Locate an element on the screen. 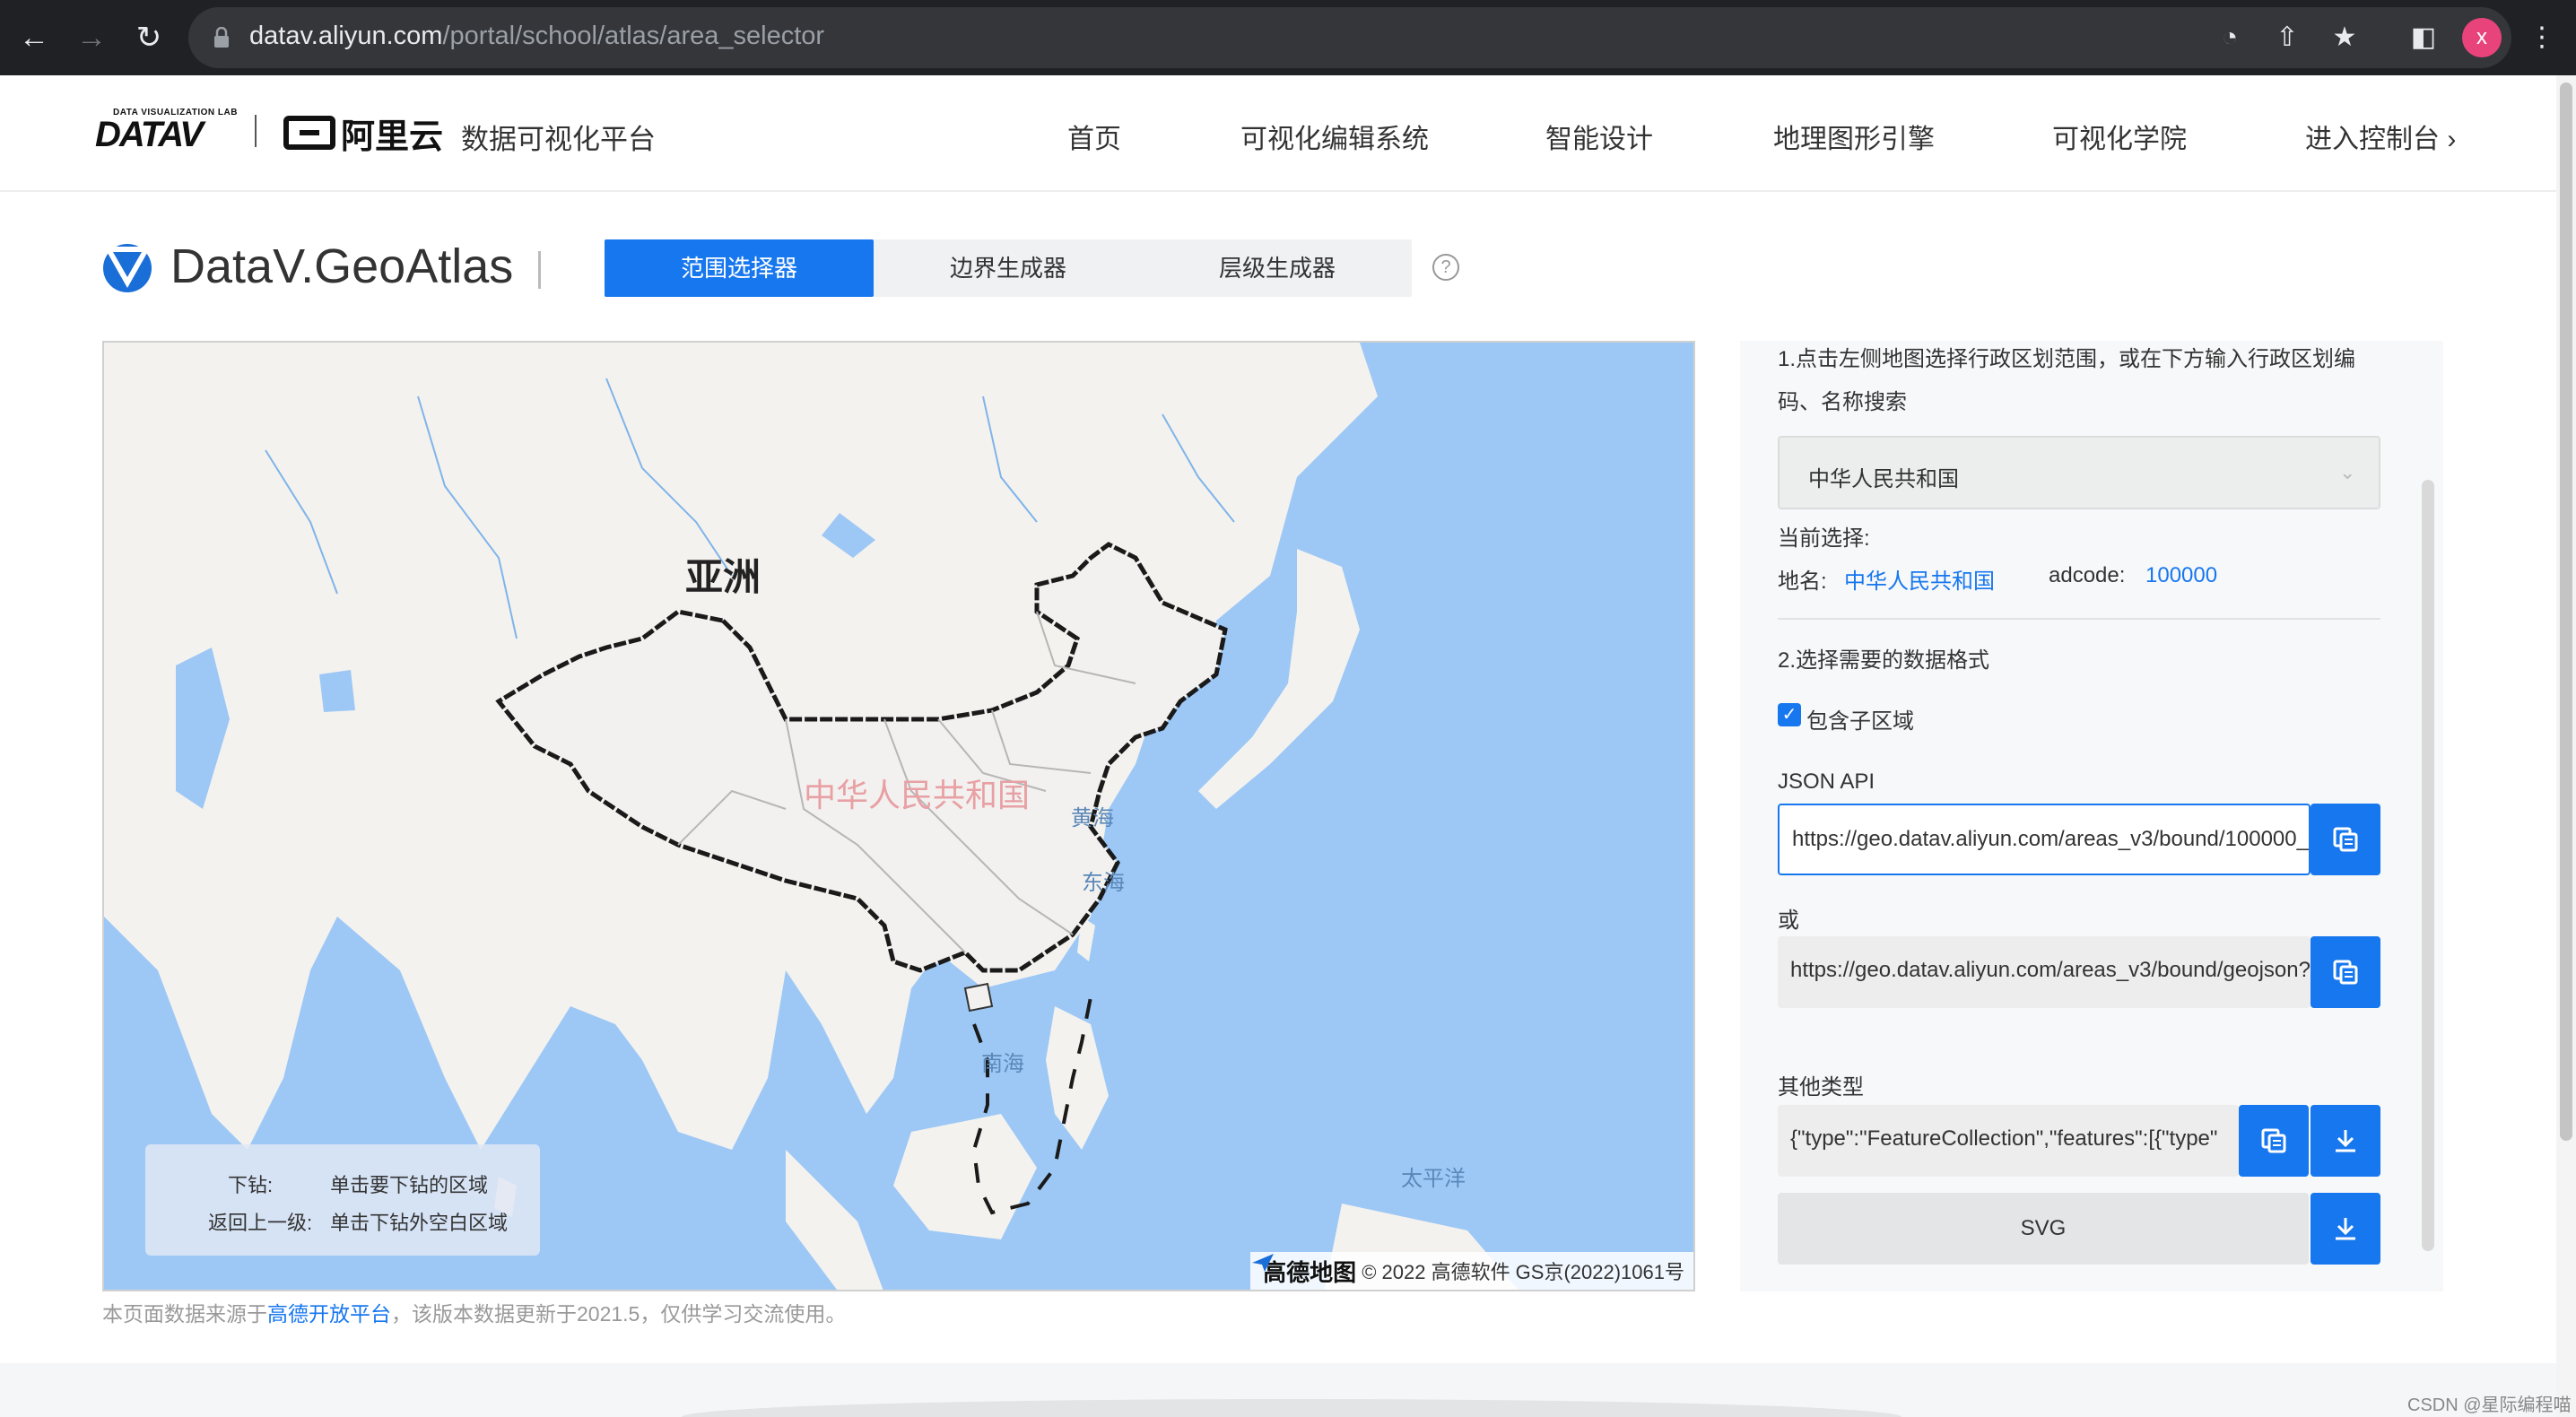 The width and height of the screenshot is (2576, 1417). tab-area-selector: 范围选择器 is located at coordinates (739, 268).